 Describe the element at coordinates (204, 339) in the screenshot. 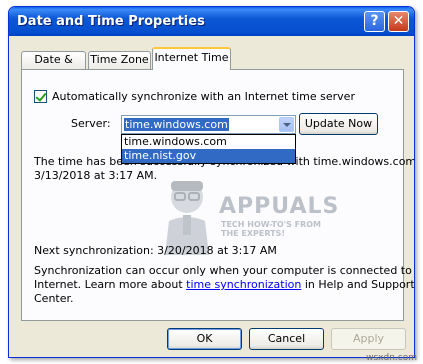

I see `ok-button: OK` at that location.